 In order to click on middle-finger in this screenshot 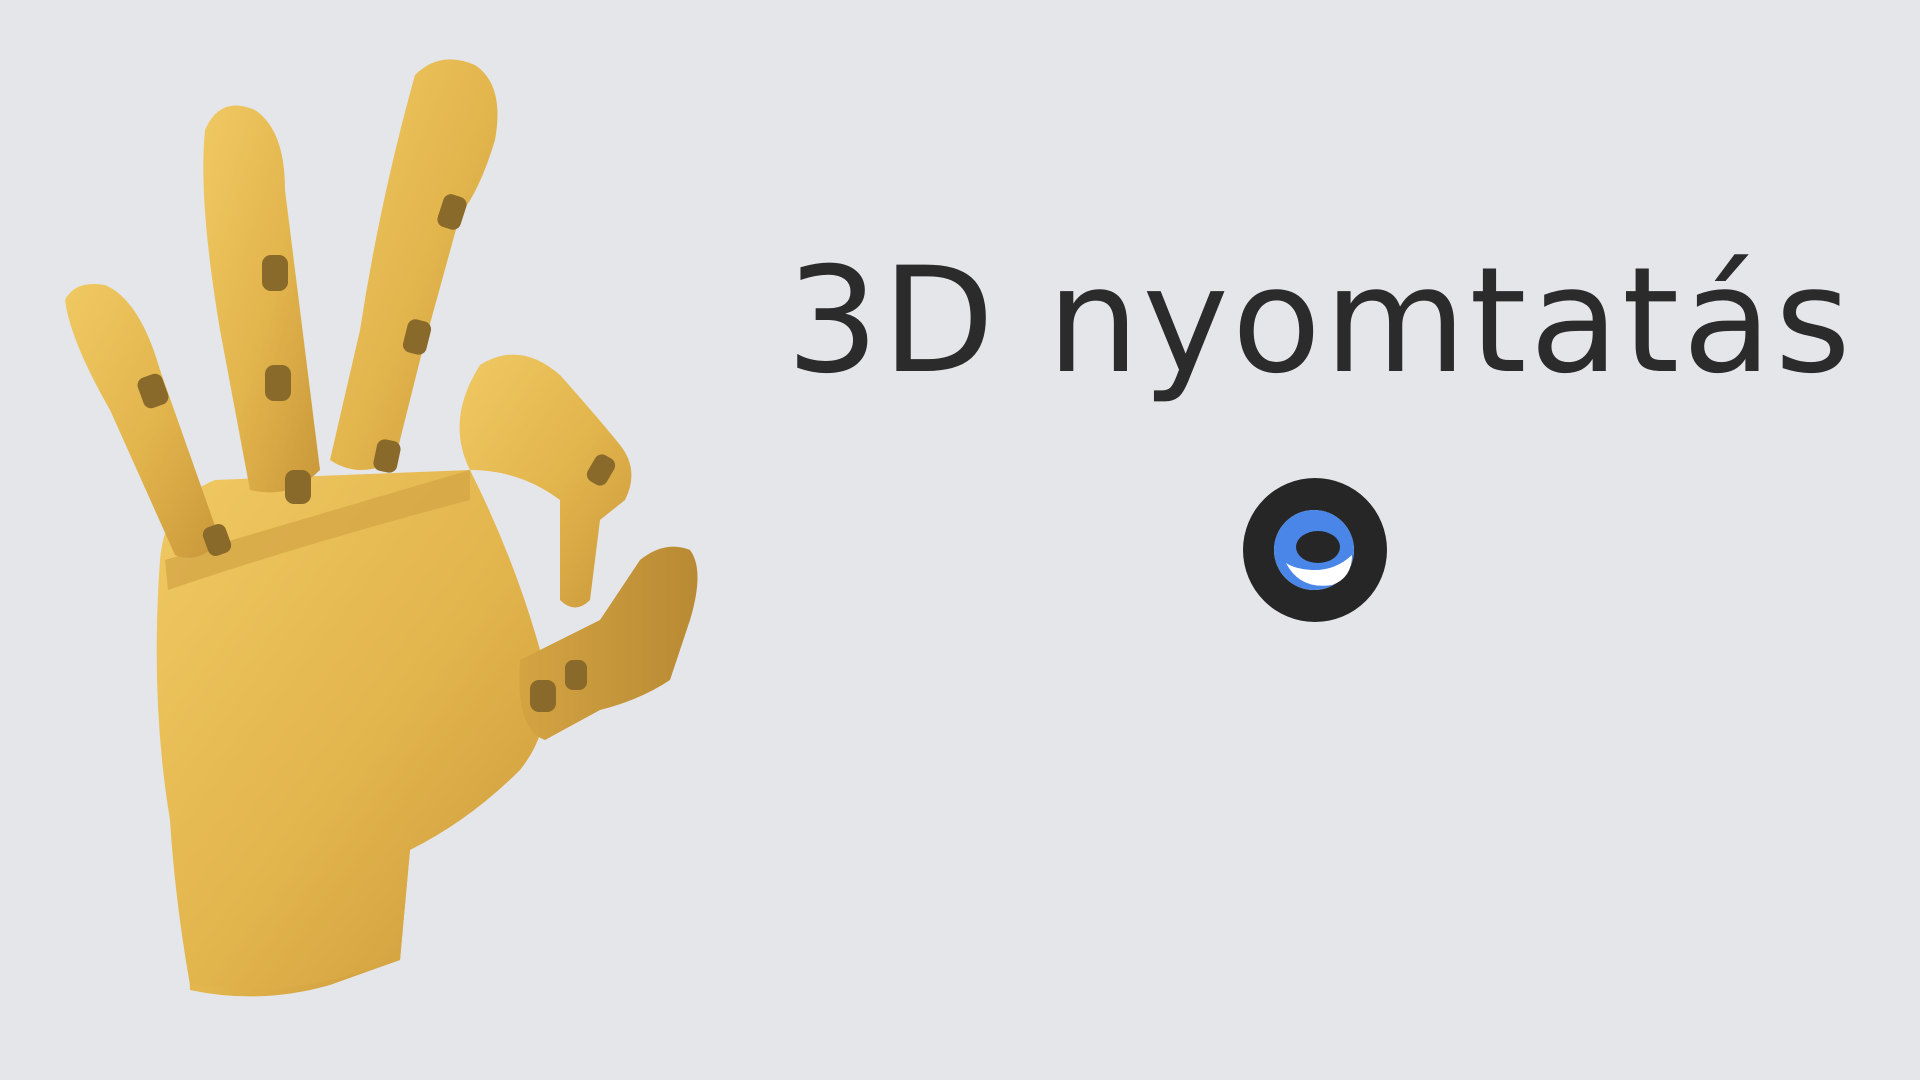, I will do `click(261, 304)`.